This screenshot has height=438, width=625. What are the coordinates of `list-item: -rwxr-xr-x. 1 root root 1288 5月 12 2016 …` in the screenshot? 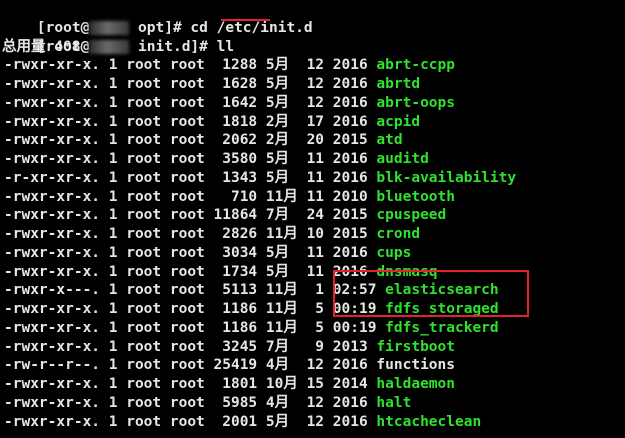 It's located at (229, 65).